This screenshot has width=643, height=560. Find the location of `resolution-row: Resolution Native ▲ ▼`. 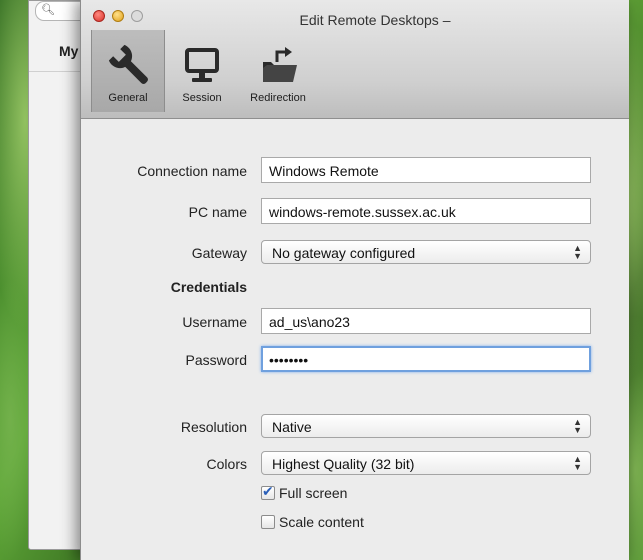

resolution-row: Resolution Native ▲ ▼ is located at coordinates (355, 428).